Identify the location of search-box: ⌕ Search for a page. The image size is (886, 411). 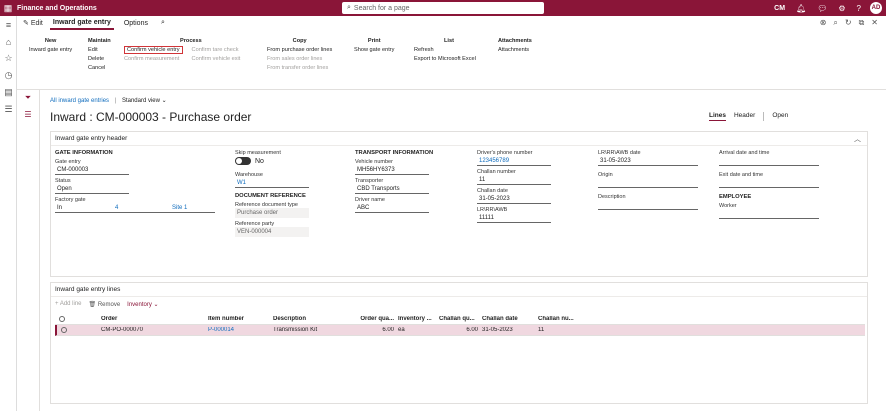
(443, 8).